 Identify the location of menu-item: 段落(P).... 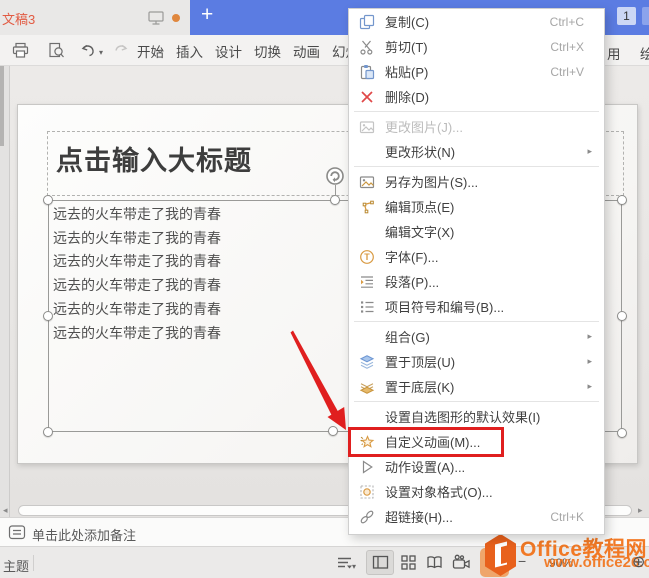
(476, 281).